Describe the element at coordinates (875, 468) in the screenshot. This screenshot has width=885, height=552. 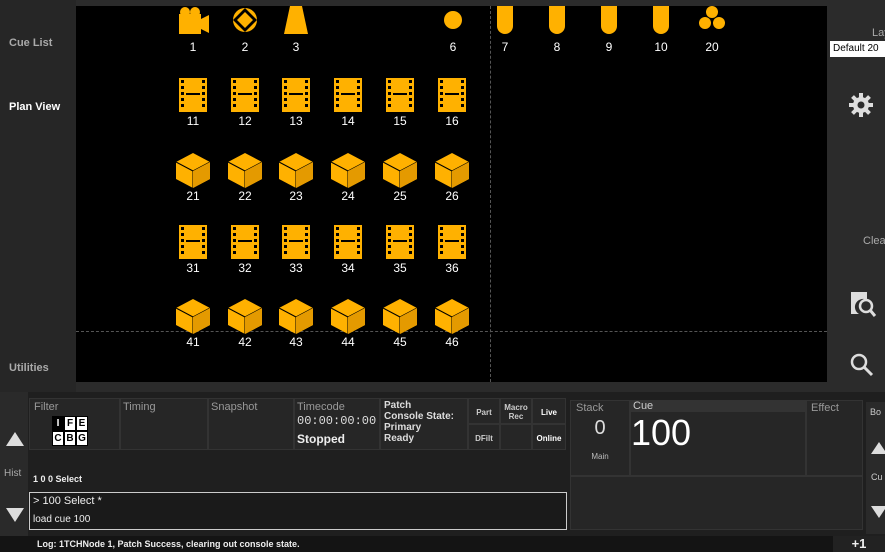
I see `right-cue-controls: Bo Cu` at that location.